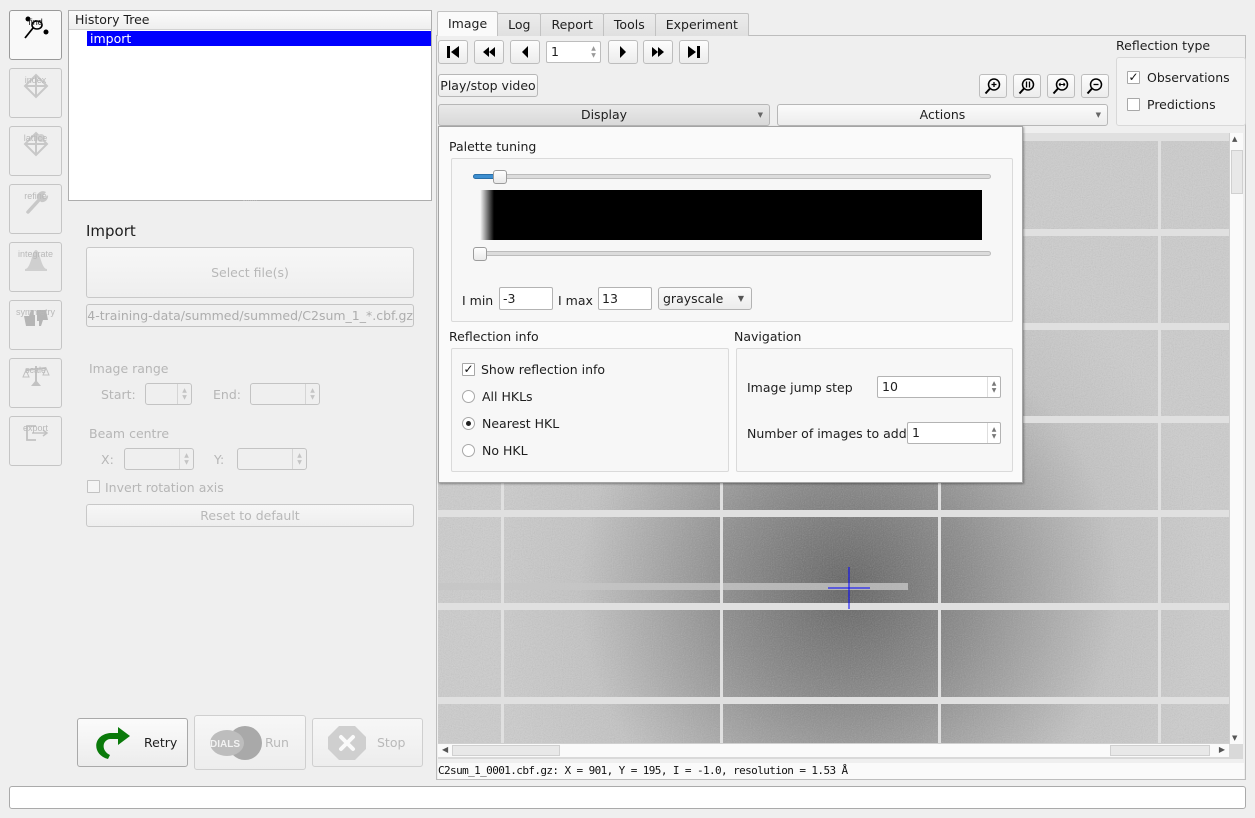 This screenshot has width=1255, height=818. Describe the element at coordinates (35, 267) in the screenshot. I see `integrate-button: integrate` at that location.